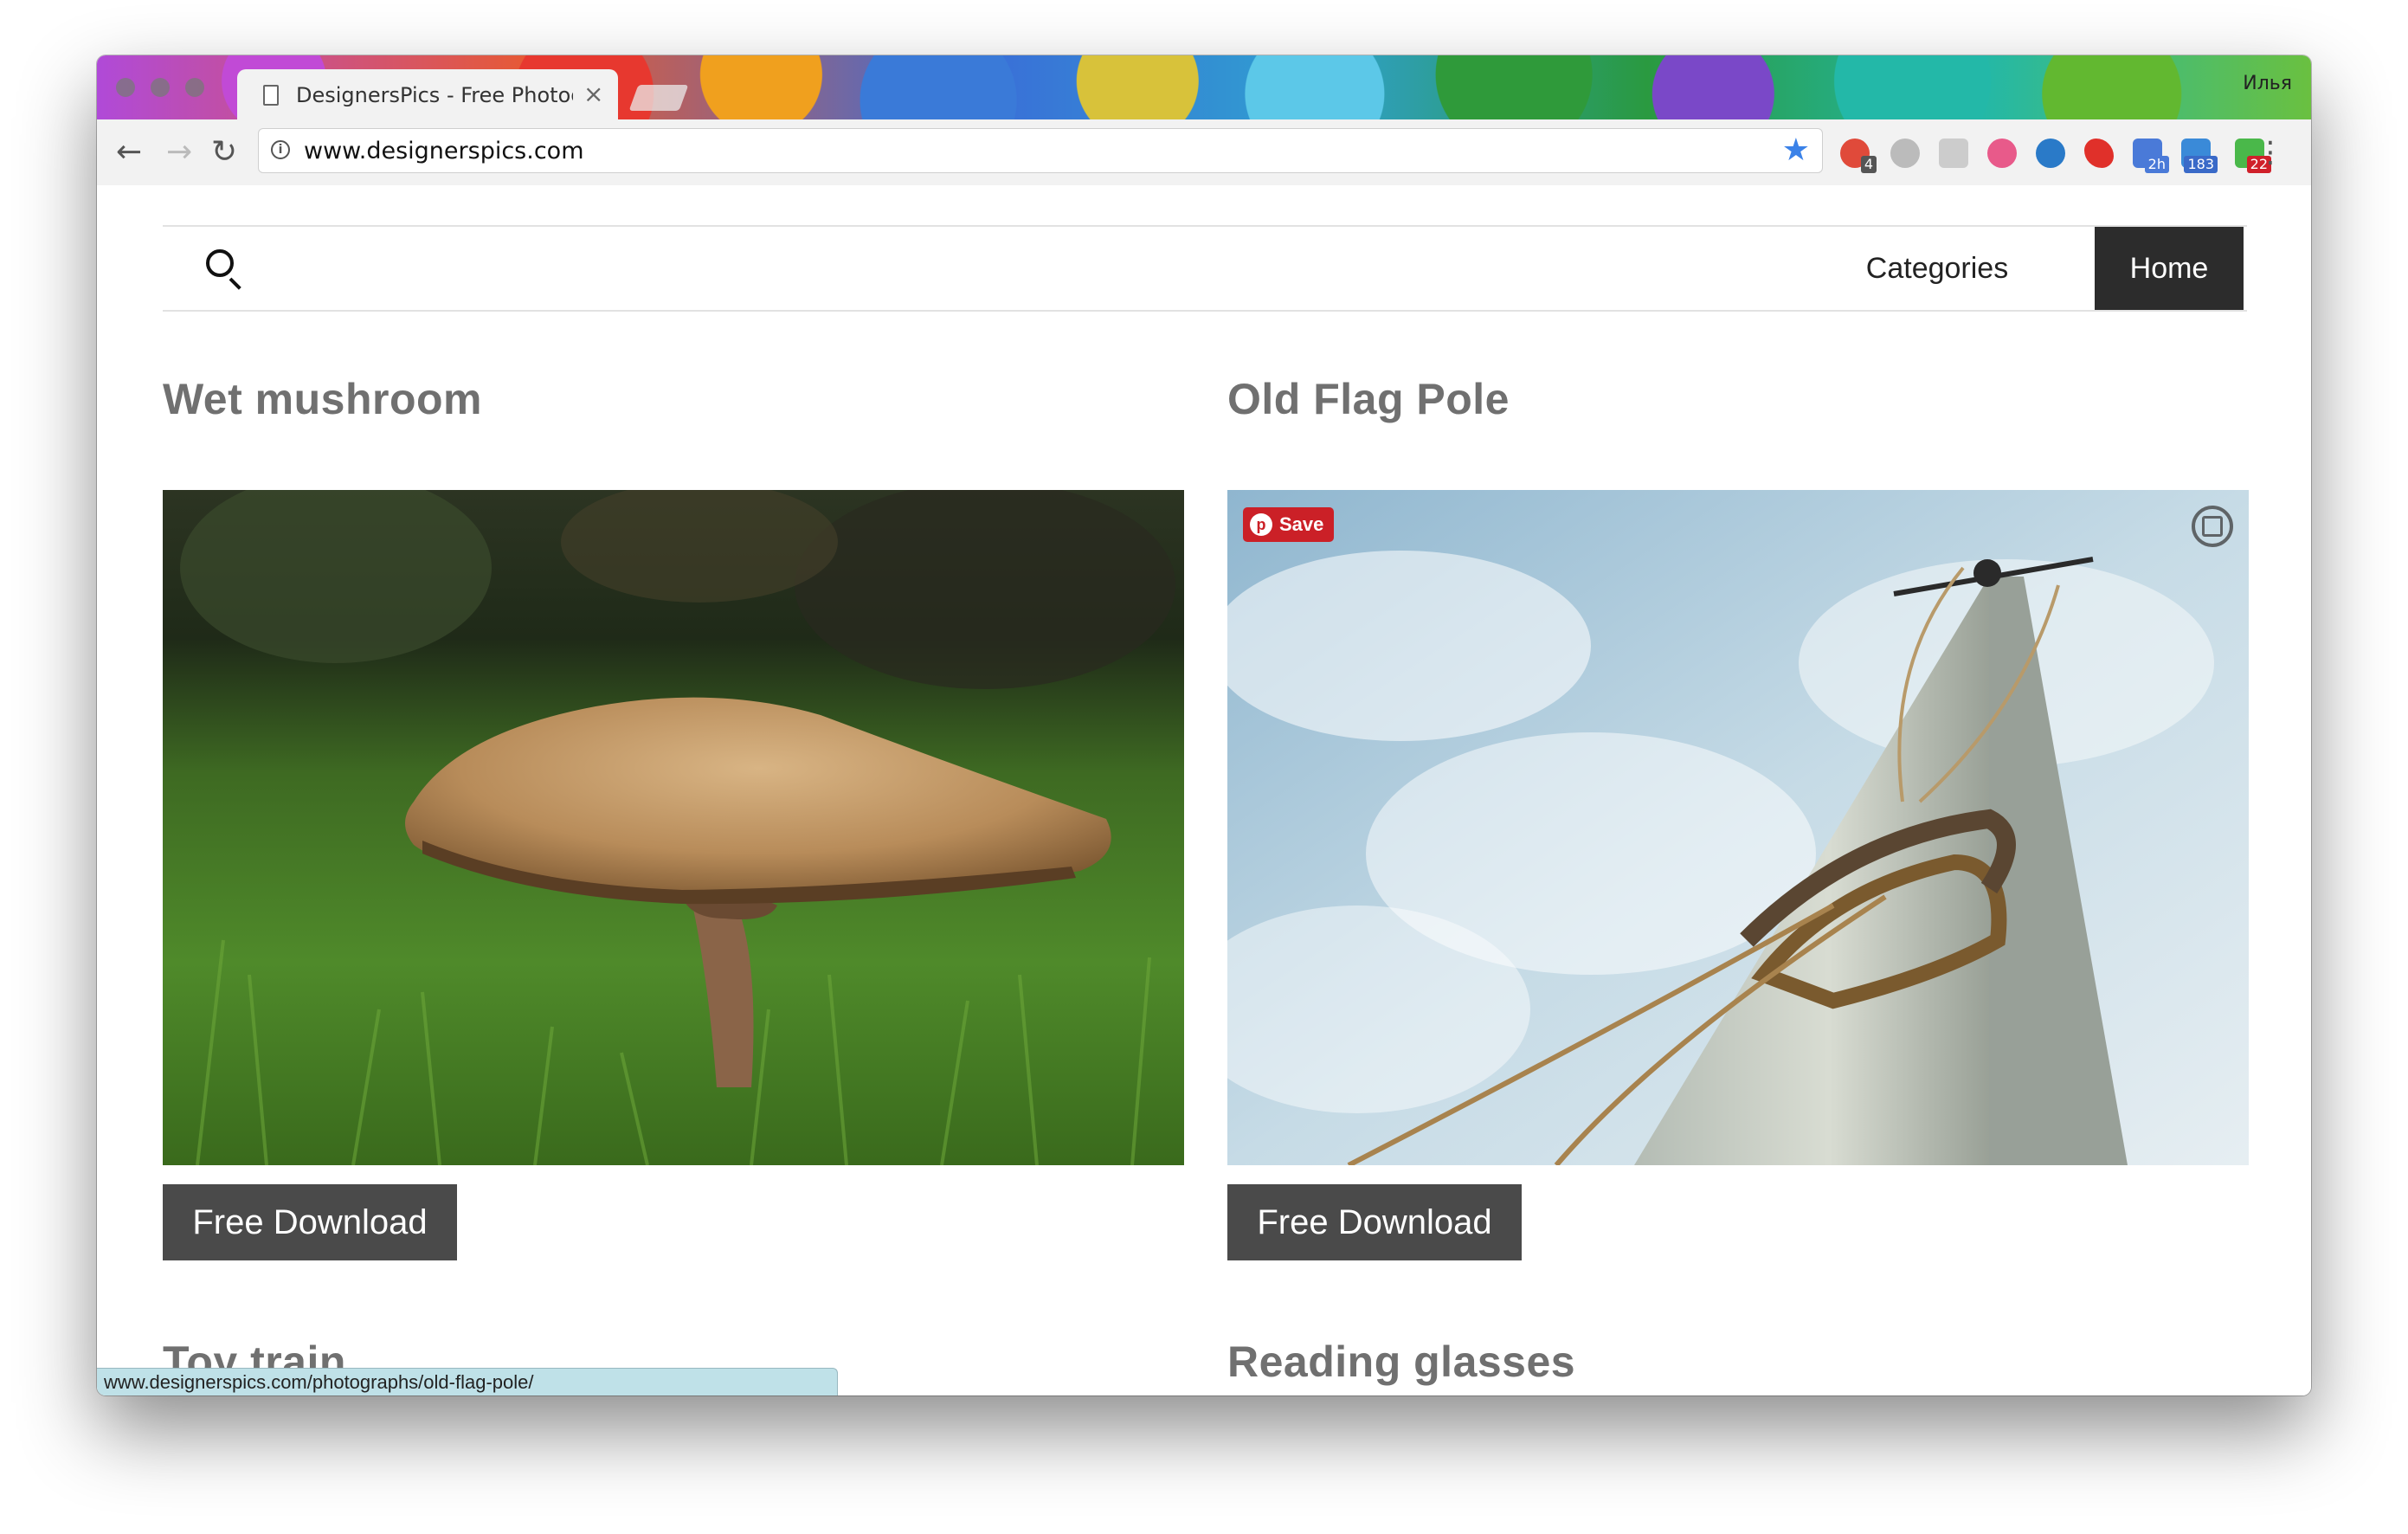 Image resolution: width=2408 pixels, height=1534 pixels. Describe the element at coordinates (593, 94) in the screenshot. I see `close-tab-icon: ×` at that location.